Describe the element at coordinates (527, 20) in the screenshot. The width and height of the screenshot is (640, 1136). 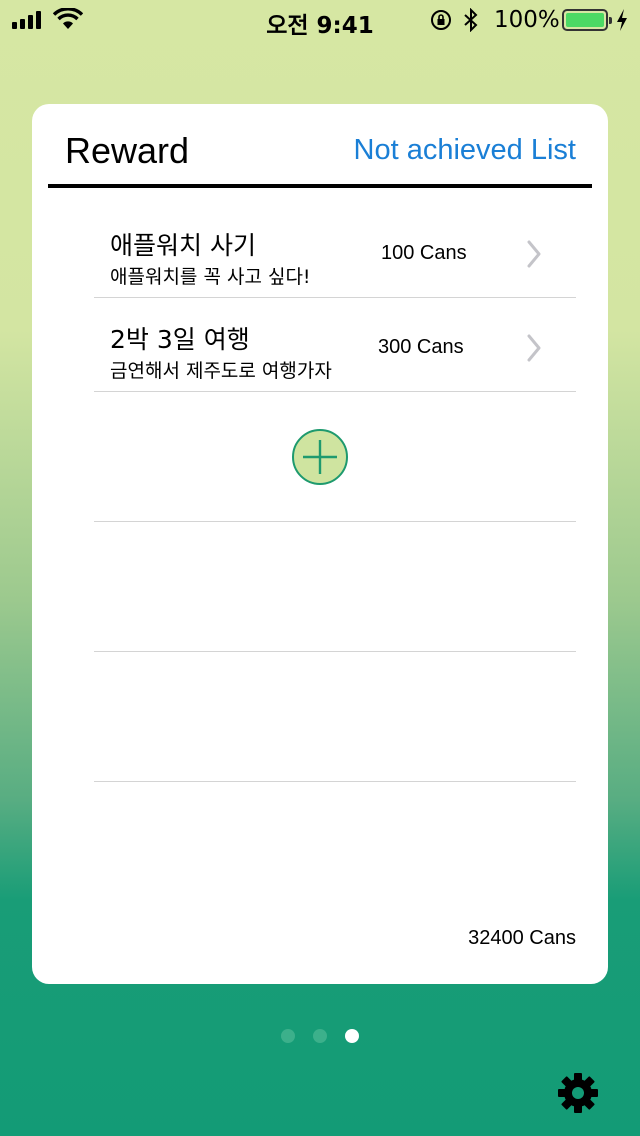
I see `battery-percent: 100%` at that location.